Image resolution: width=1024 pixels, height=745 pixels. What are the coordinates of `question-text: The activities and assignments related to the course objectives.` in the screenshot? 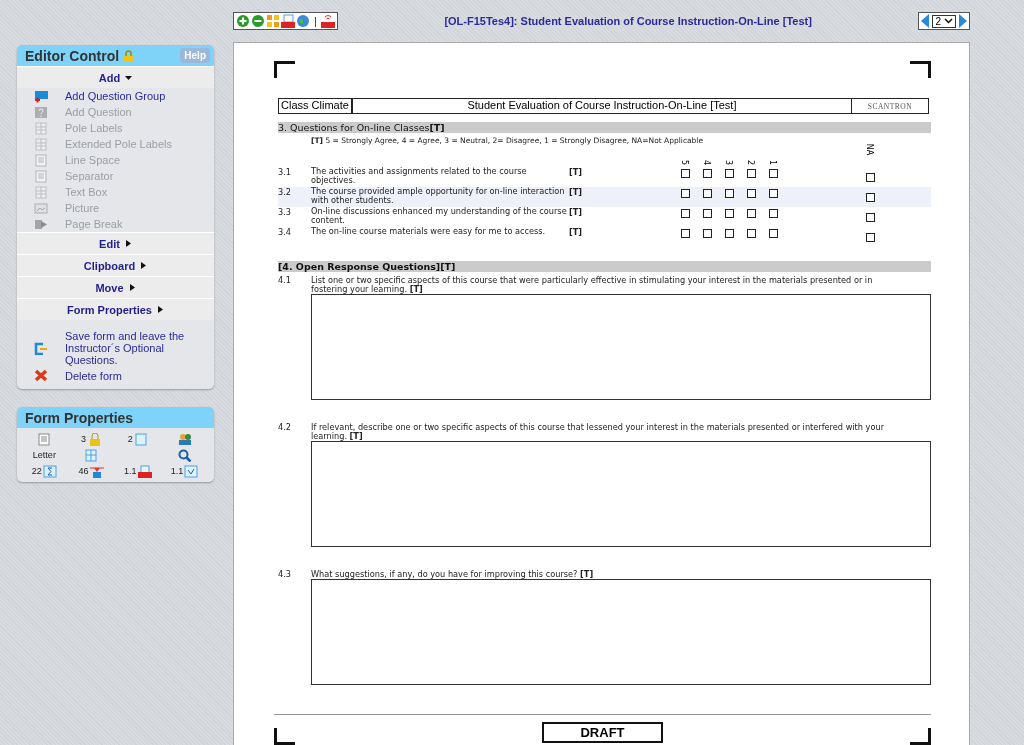 It's located at (419, 177).